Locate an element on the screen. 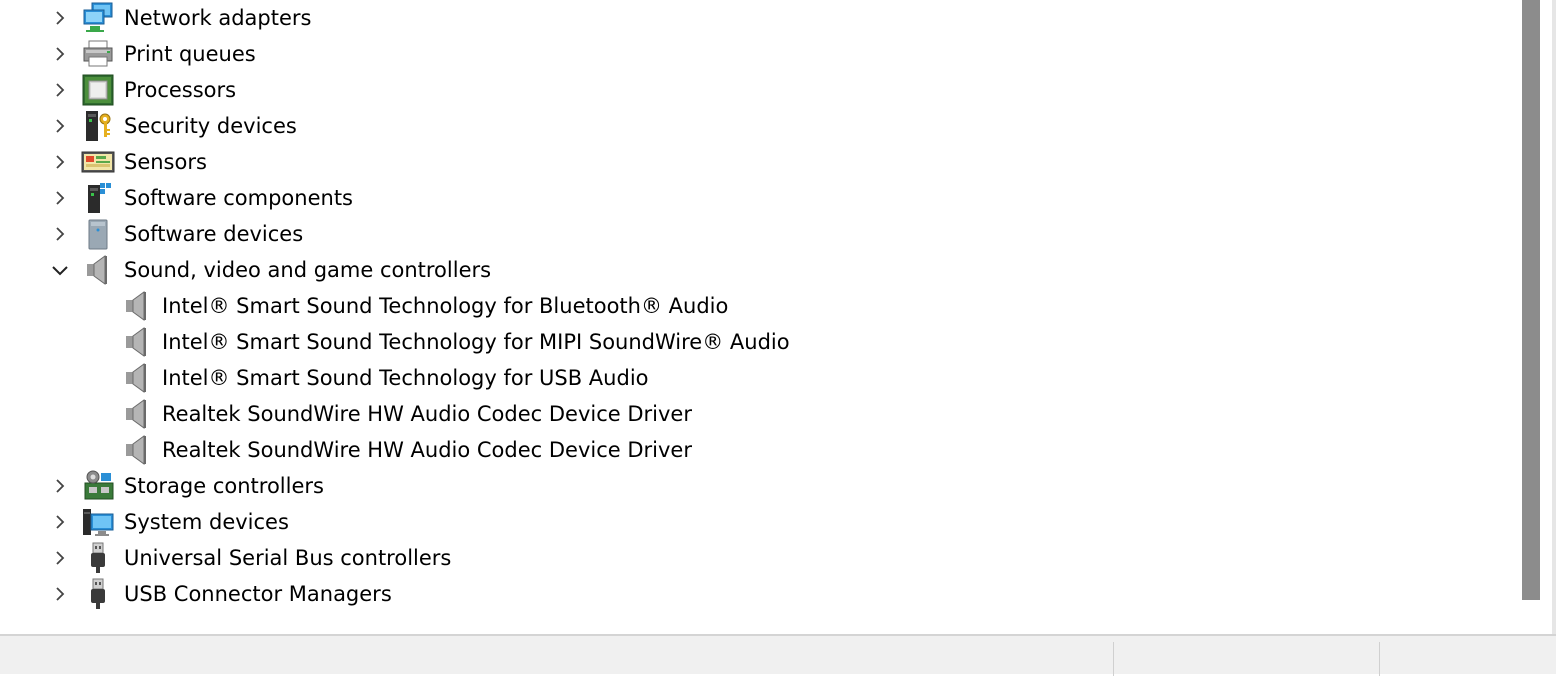 This screenshot has width=1556, height=676. tree-item-label: Security devices is located at coordinates (210, 126).